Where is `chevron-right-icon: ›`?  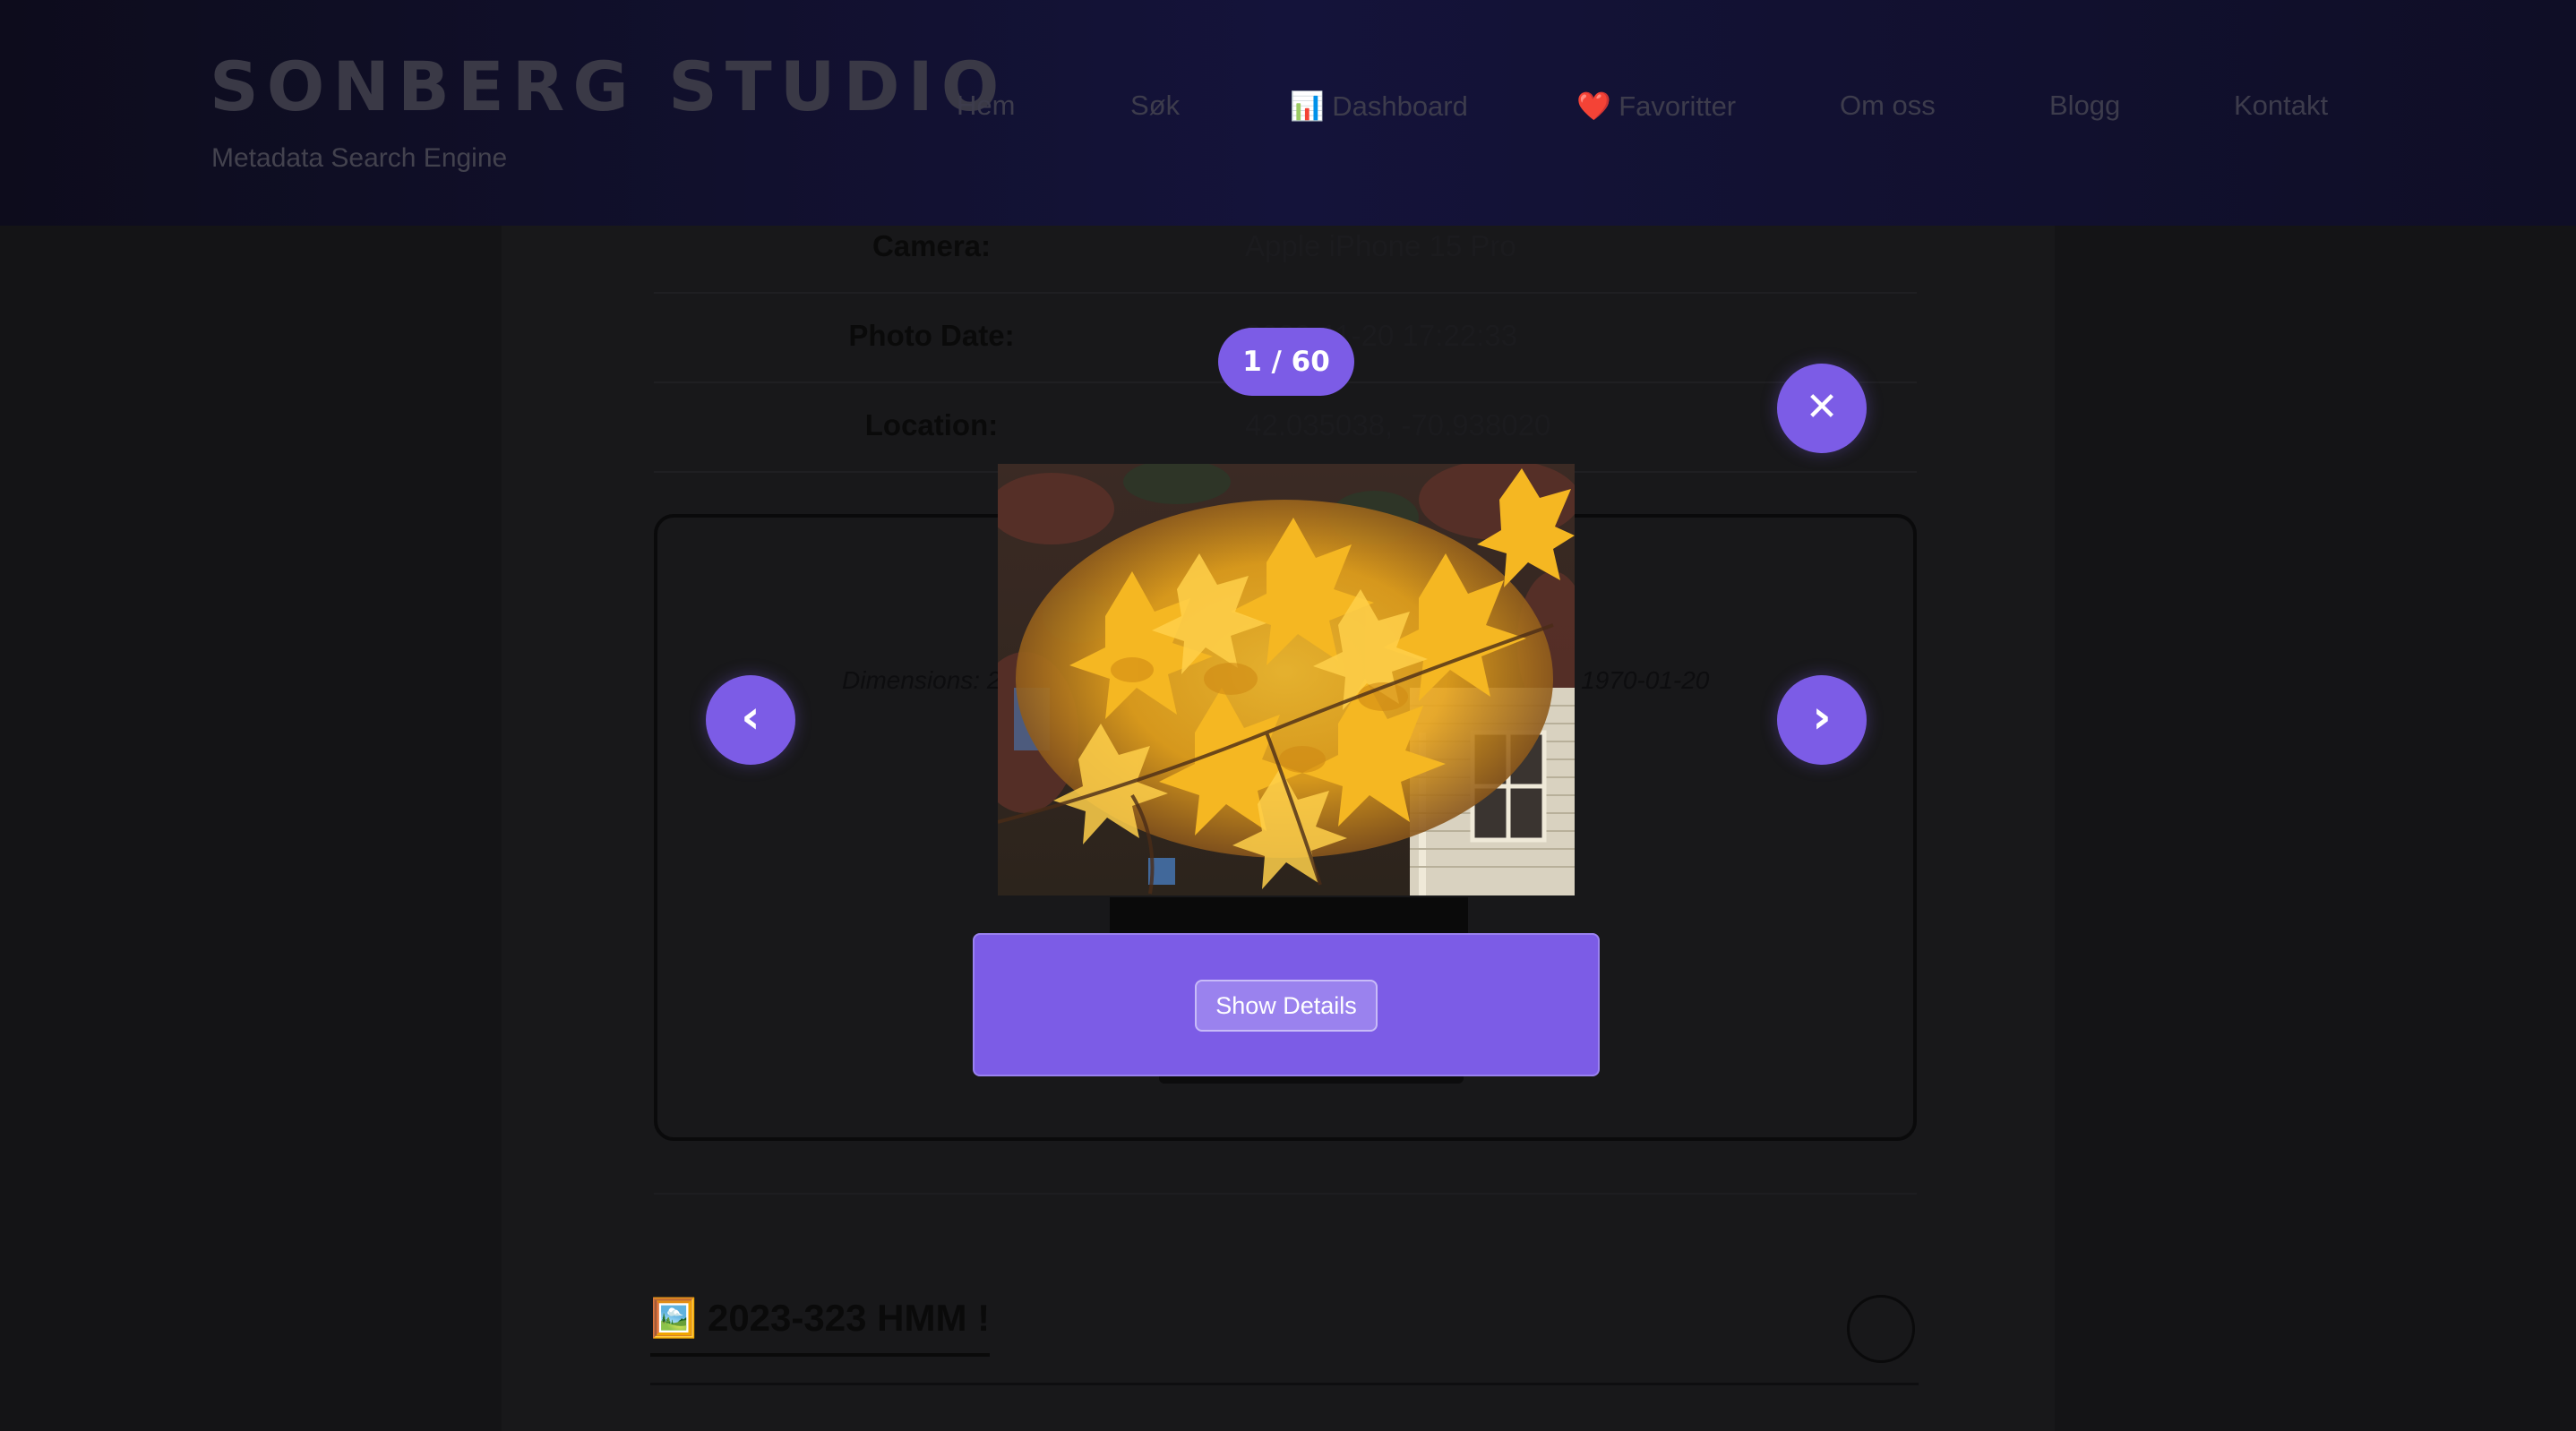 chevron-right-icon: › is located at coordinates (1822, 717).